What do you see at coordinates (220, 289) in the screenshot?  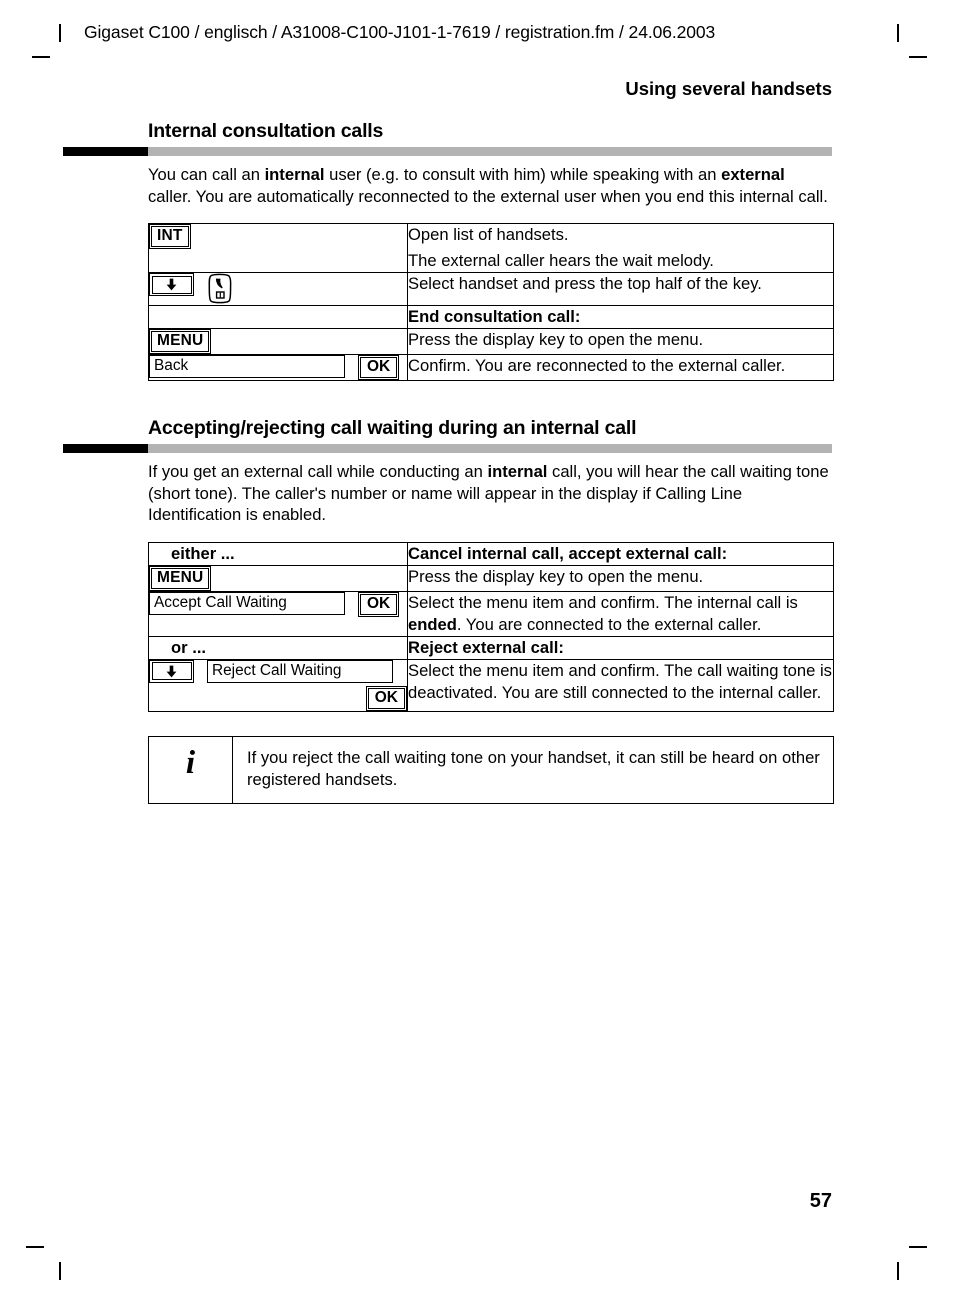 I see `talk-key-icon` at bounding box center [220, 289].